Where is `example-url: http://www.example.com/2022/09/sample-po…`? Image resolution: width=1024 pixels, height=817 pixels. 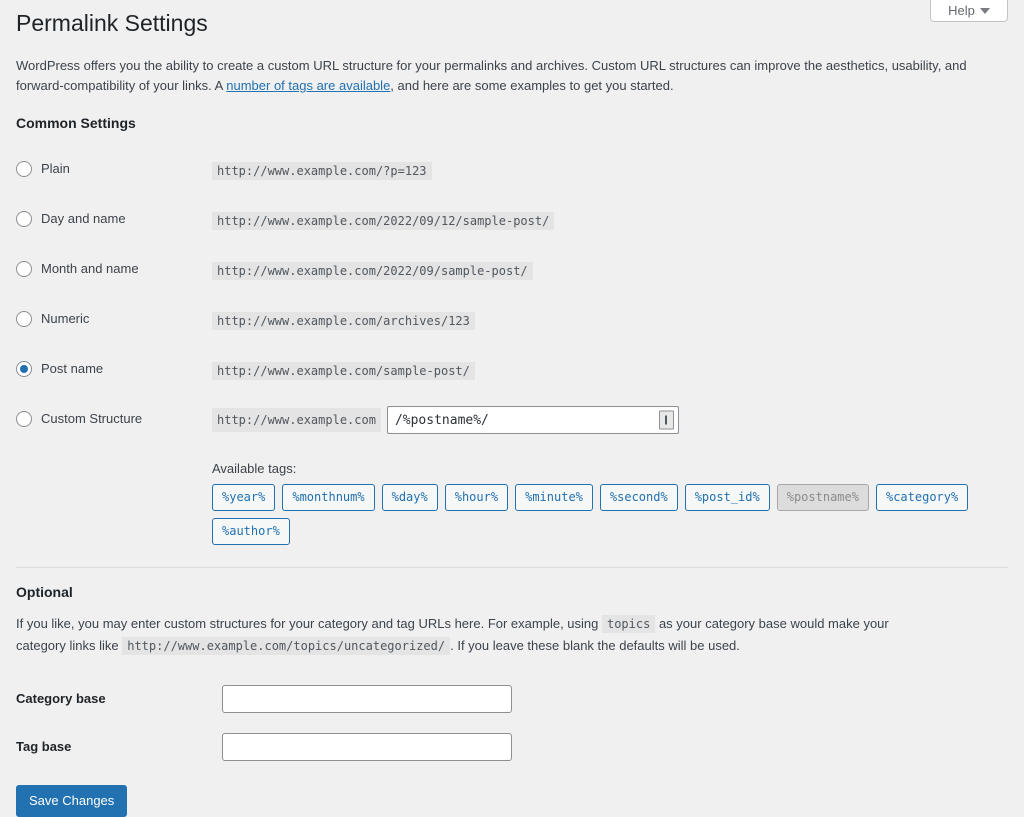 example-url: http://www.example.com/2022/09/sample-po… is located at coordinates (372, 270).